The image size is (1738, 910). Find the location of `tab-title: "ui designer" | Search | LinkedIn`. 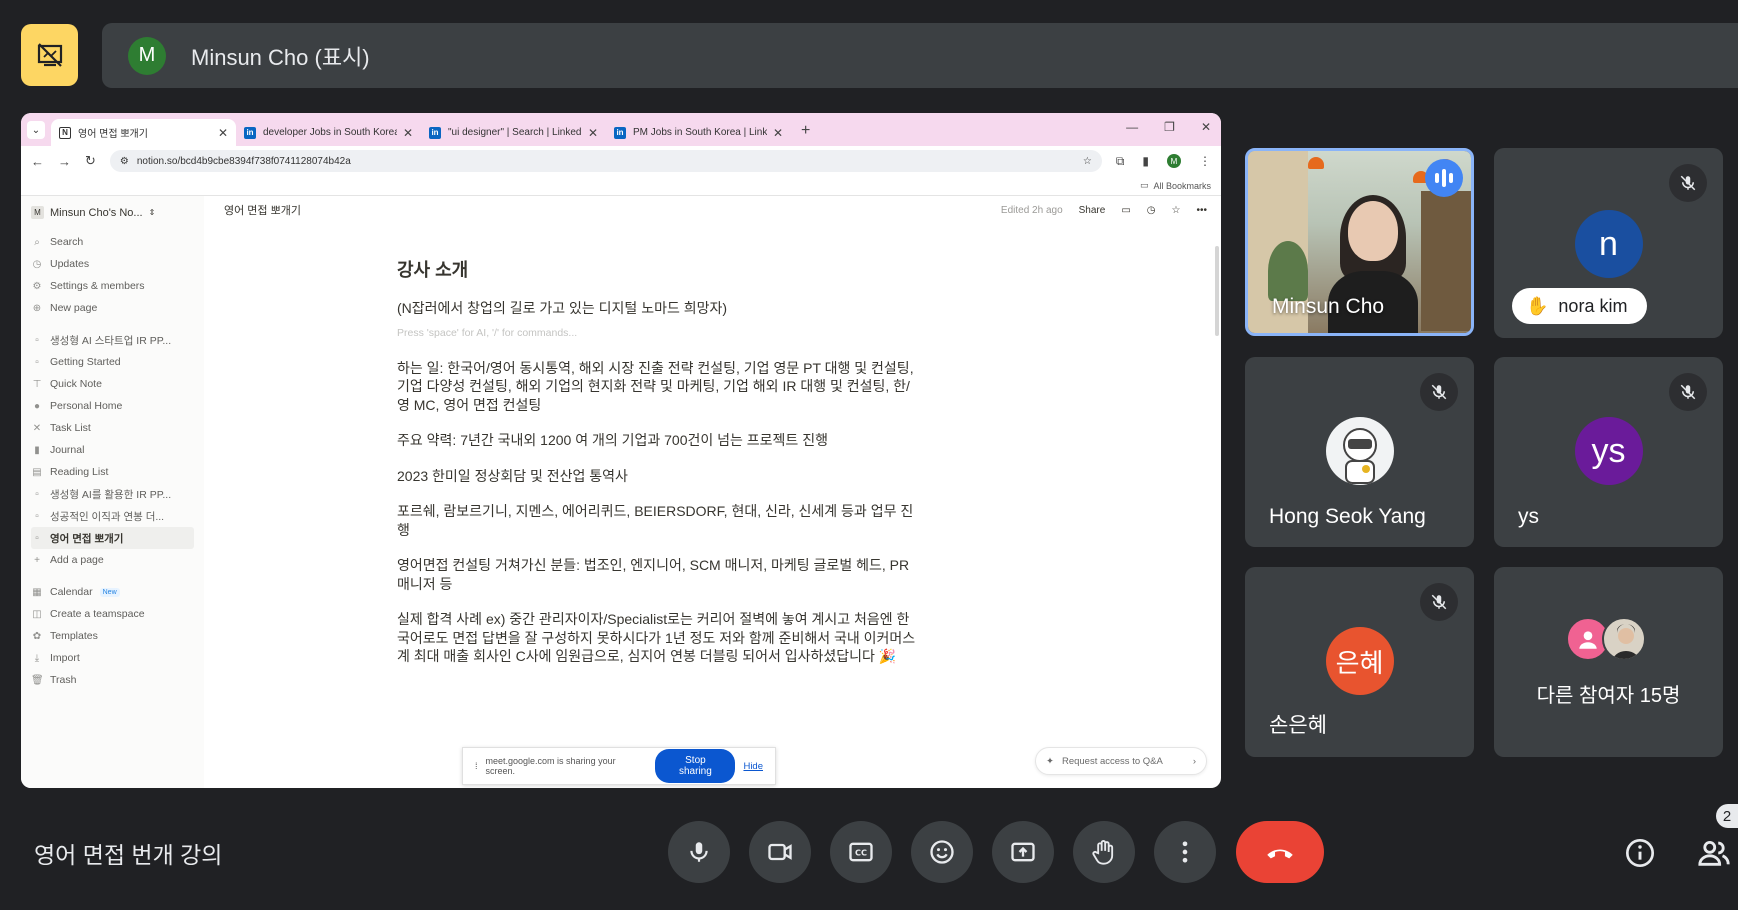

tab-title: "ui designer" | Search | LinkedIn is located at coordinates (515, 132).